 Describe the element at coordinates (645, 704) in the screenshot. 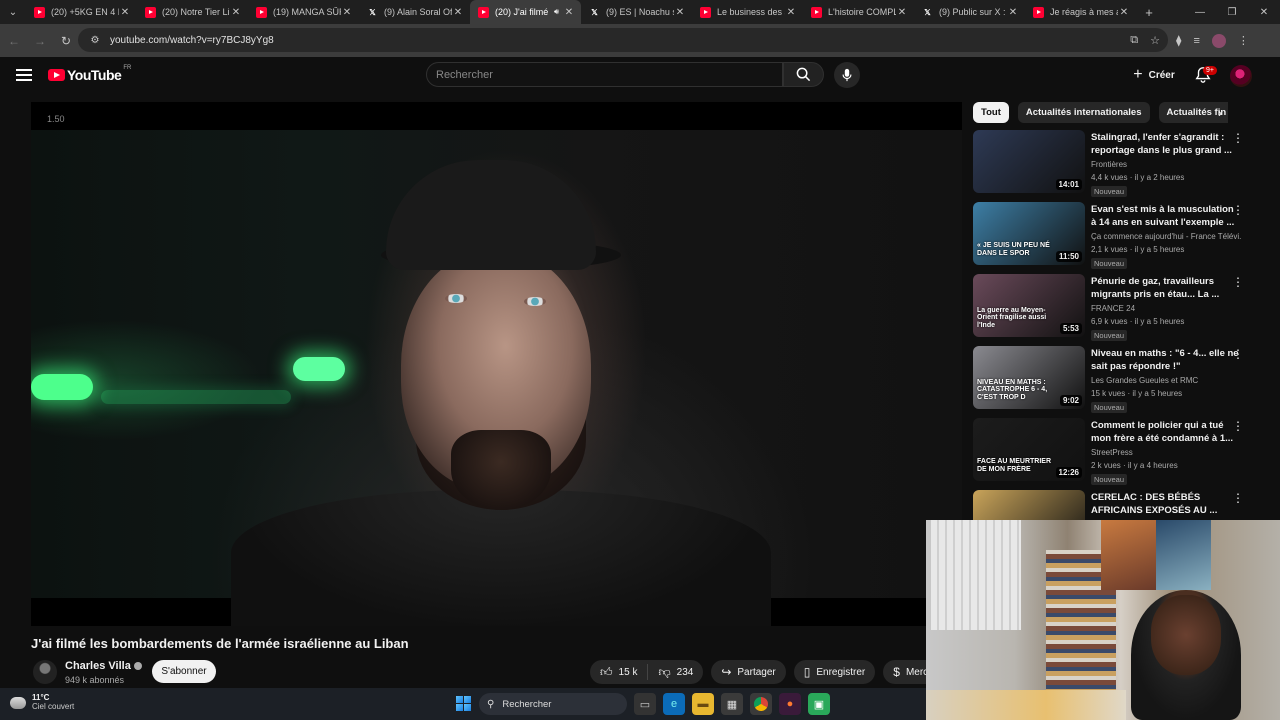

I see `task-view-icon: ▭` at that location.